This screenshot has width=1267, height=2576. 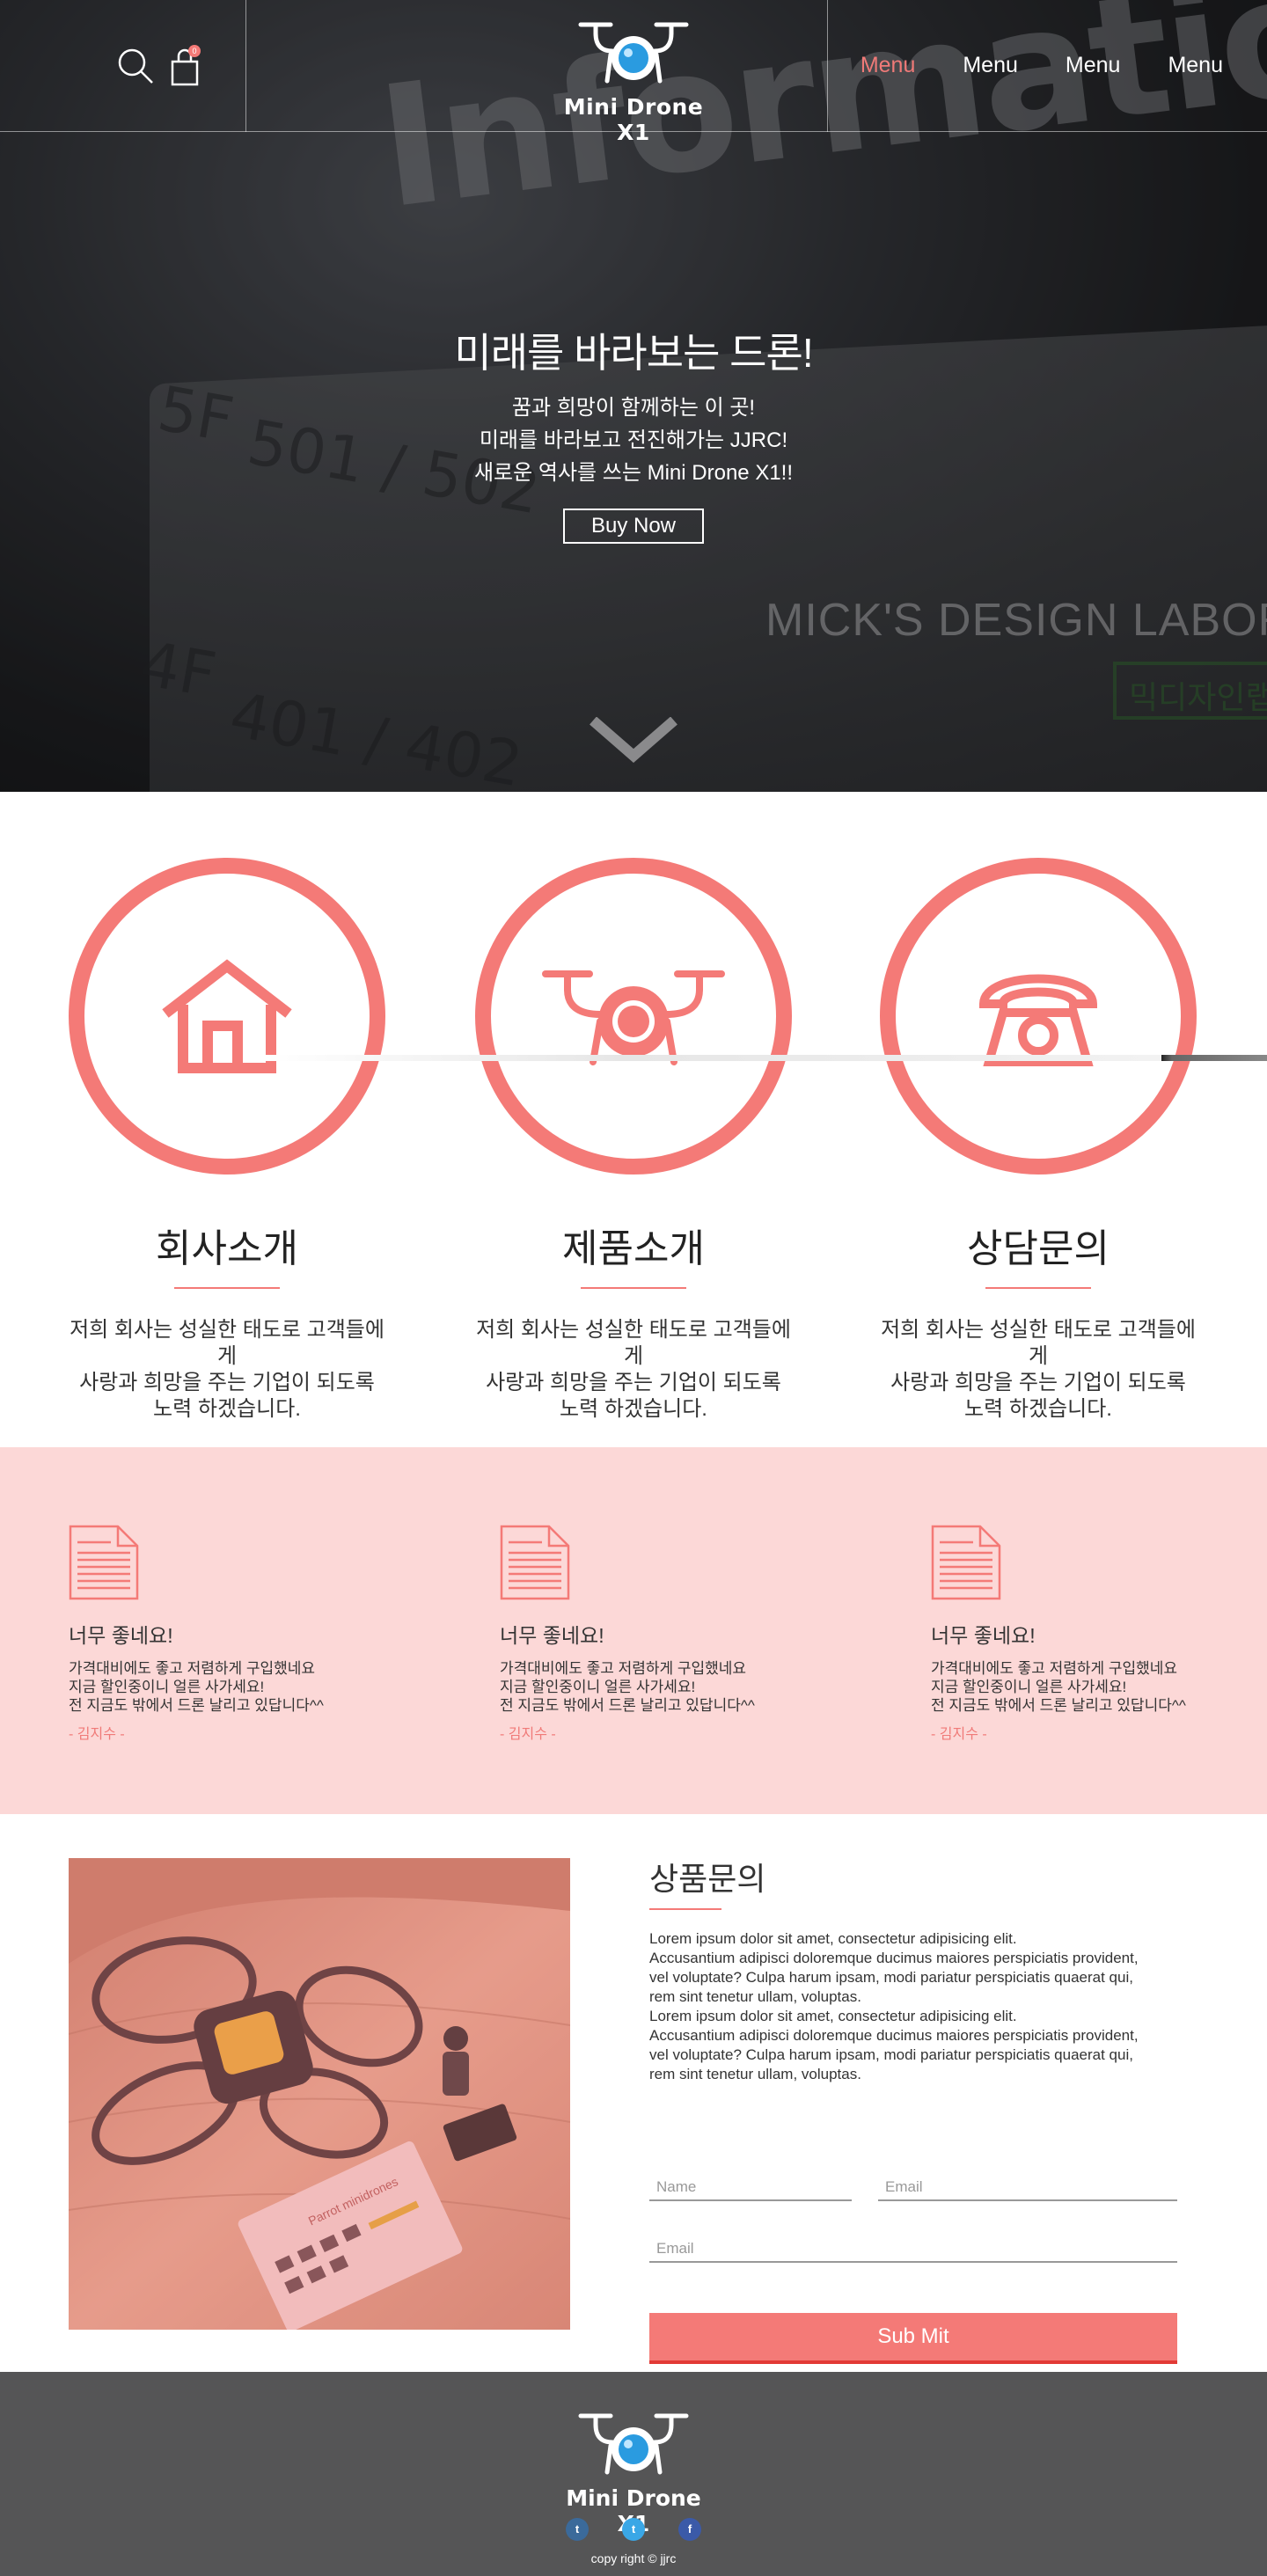 I want to click on nav-item-1: Menu, so click(x=888, y=65).